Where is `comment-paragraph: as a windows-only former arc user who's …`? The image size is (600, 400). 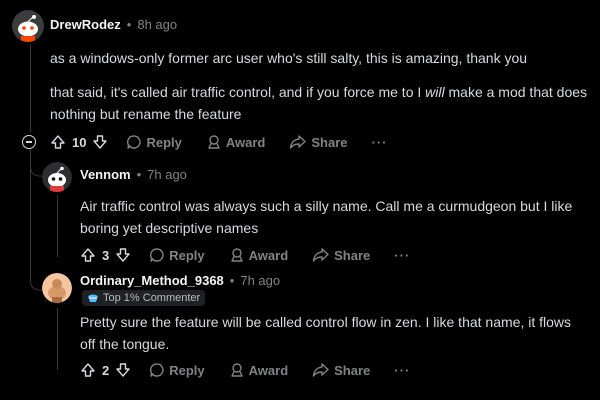 comment-paragraph: as a windows-only former arc user who's … is located at coordinates (289, 58).